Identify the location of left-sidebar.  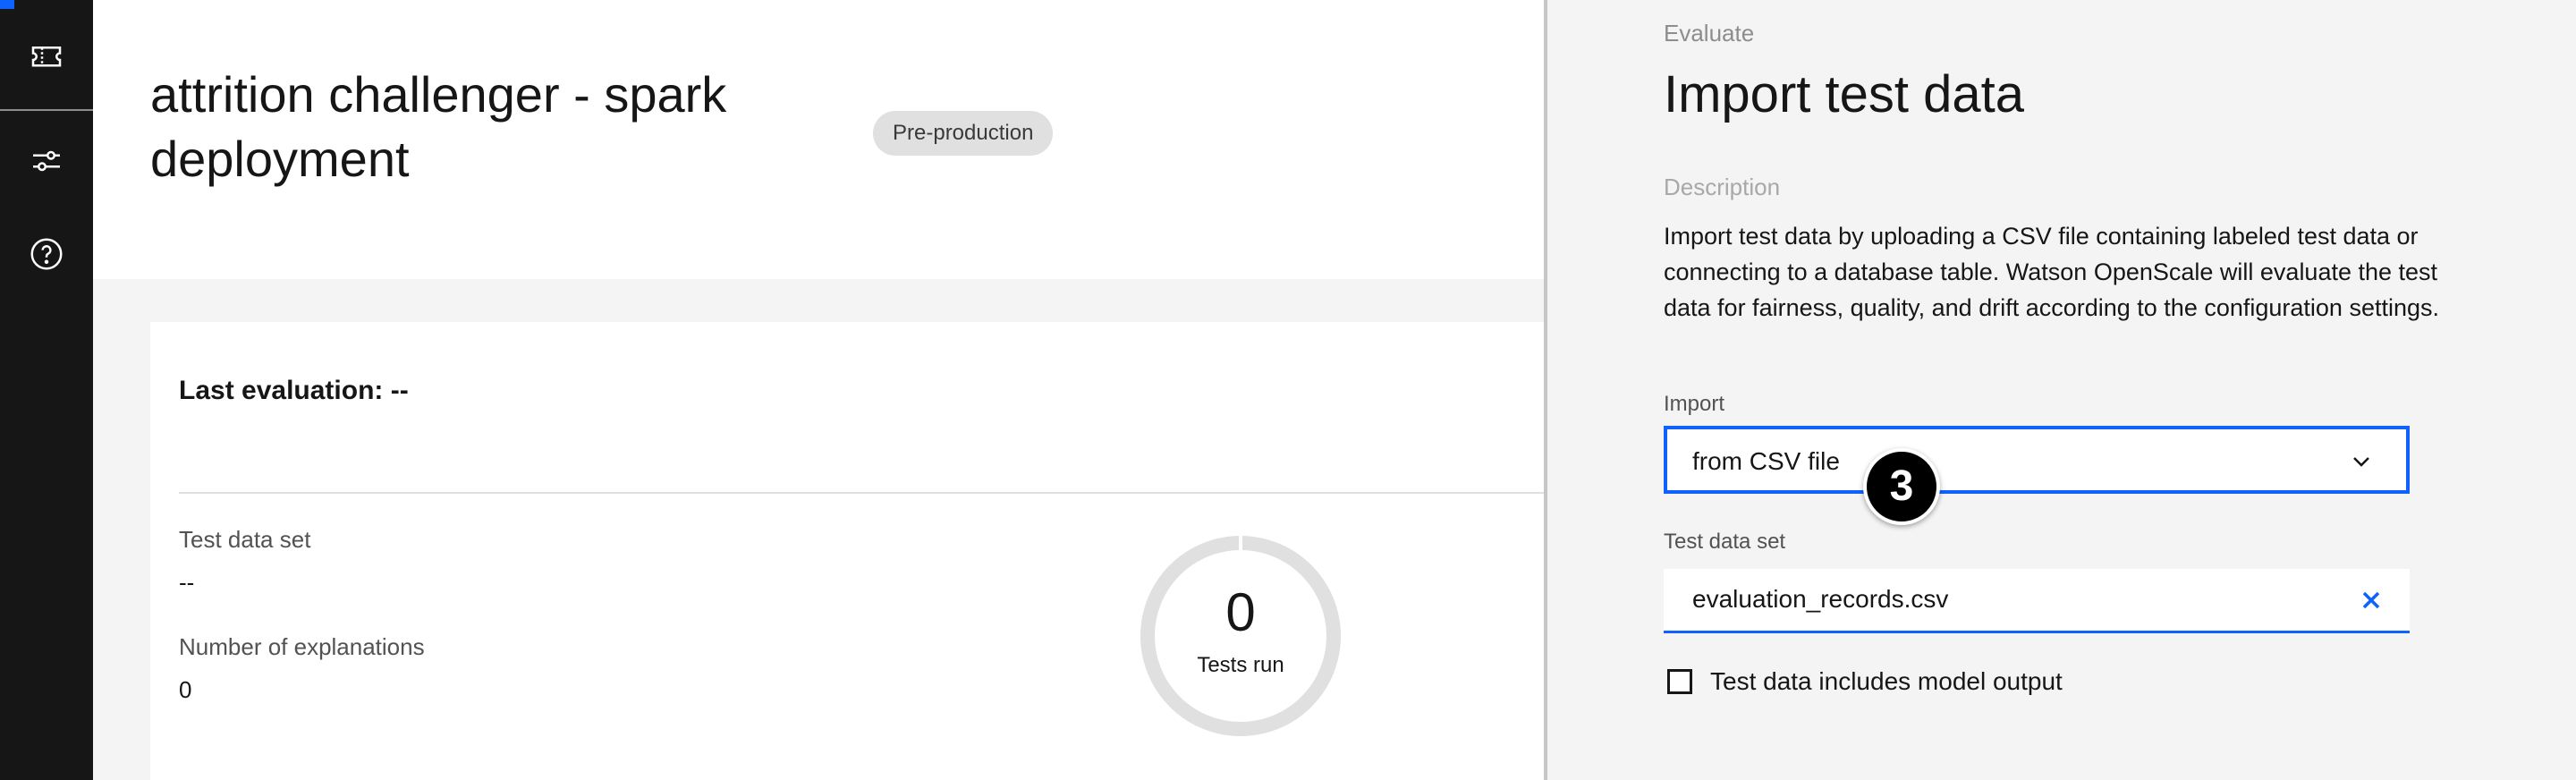
(46, 390).